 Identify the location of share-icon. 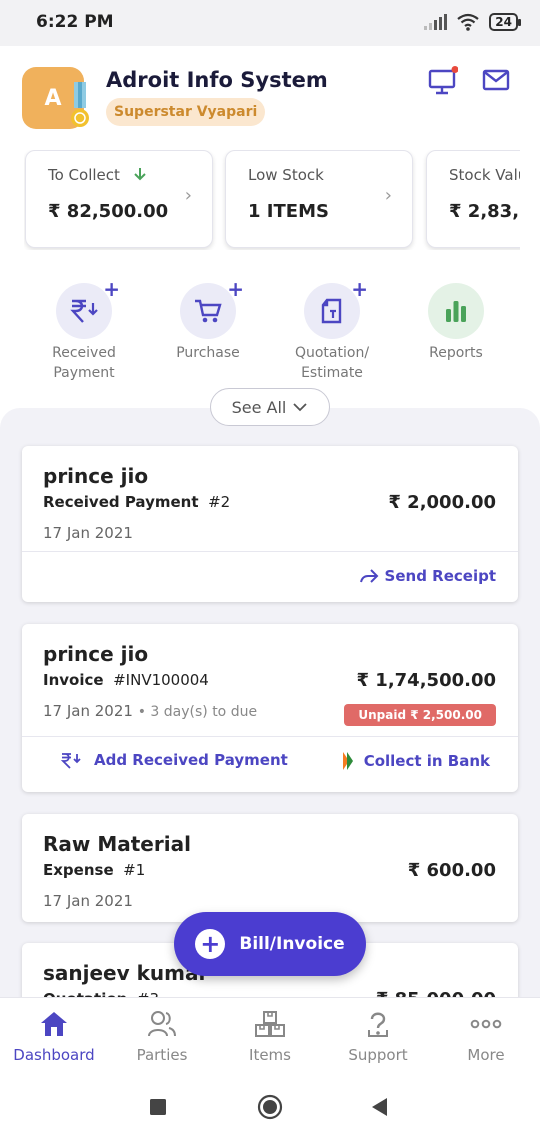
(368, 576).